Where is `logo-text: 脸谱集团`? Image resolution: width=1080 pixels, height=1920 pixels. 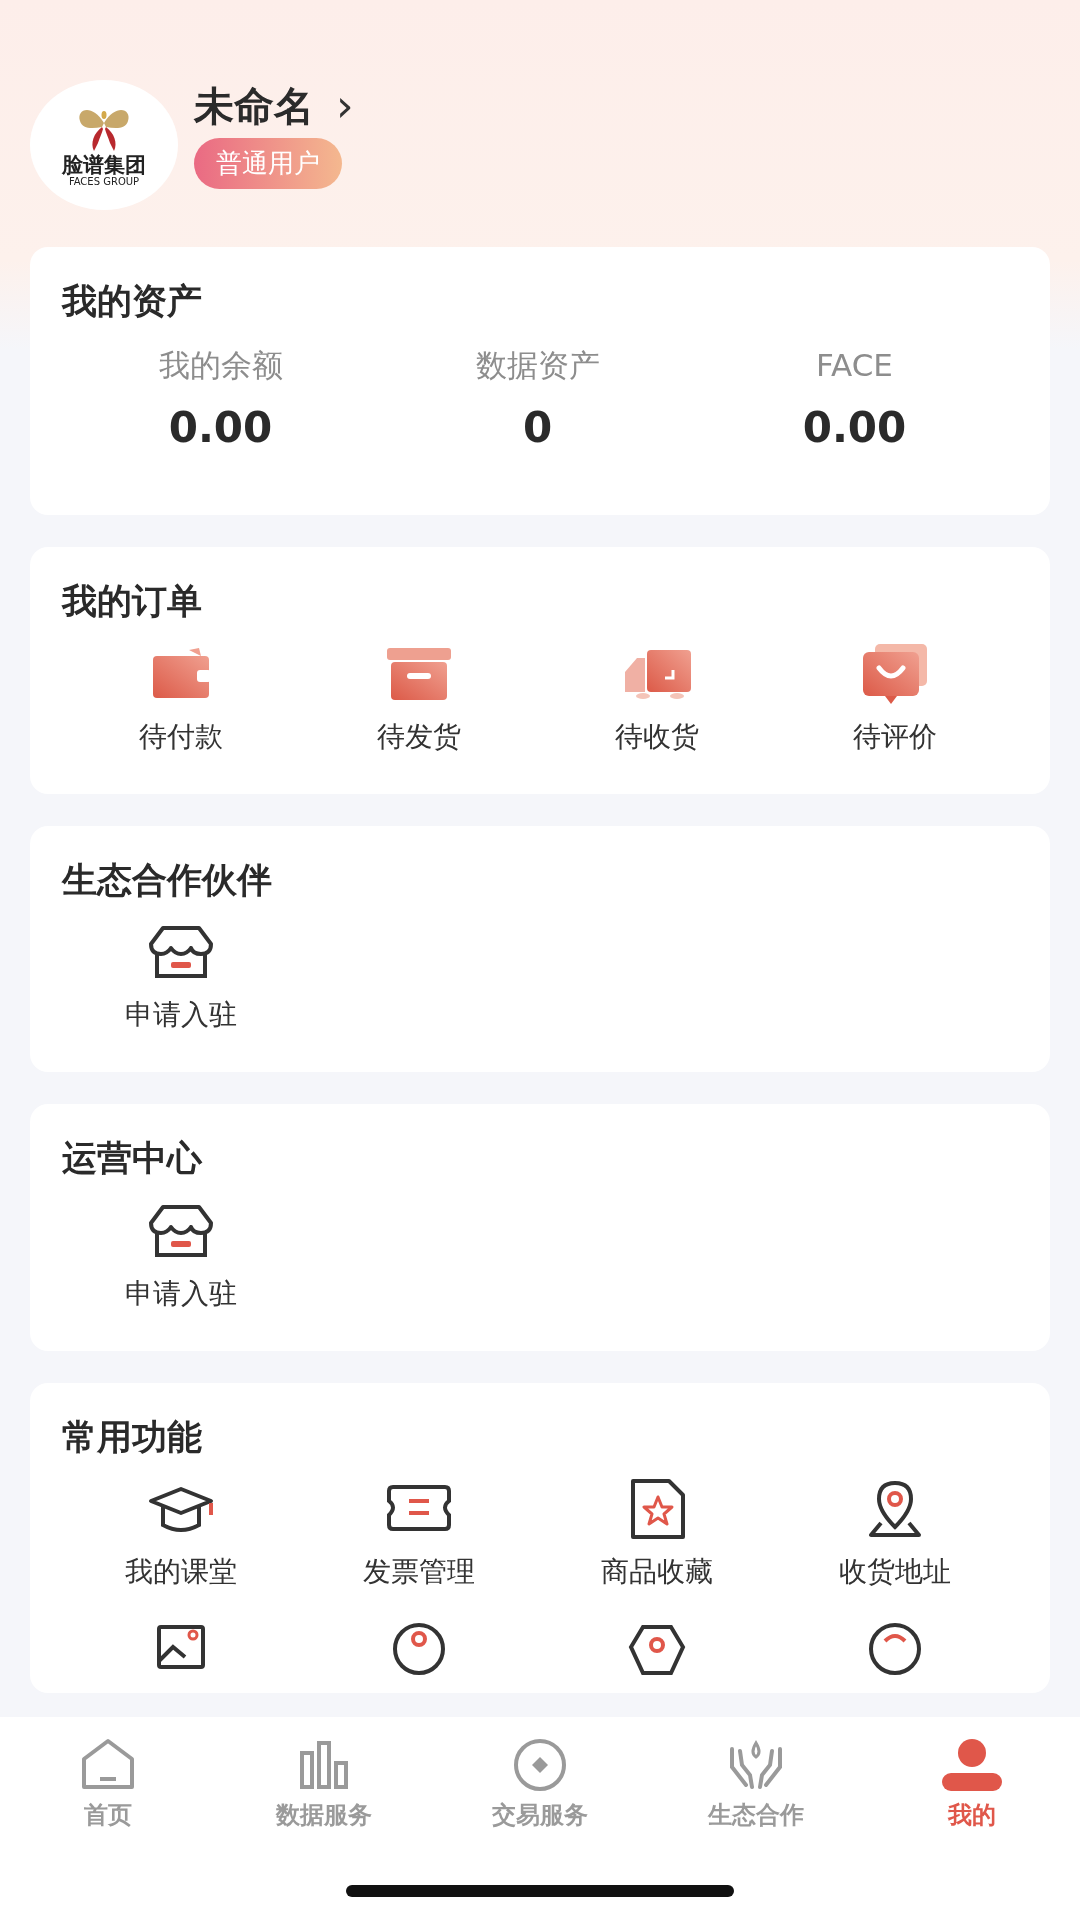 logo-text: 脸谱集团 is located at coordinates (104, 165).